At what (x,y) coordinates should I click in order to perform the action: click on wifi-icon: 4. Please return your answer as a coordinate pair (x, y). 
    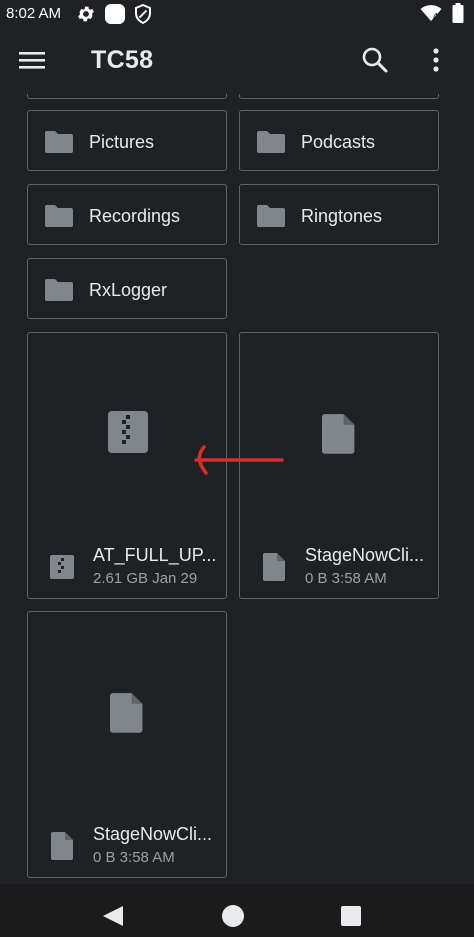
    Looking at the image, I should click on (431, 13).